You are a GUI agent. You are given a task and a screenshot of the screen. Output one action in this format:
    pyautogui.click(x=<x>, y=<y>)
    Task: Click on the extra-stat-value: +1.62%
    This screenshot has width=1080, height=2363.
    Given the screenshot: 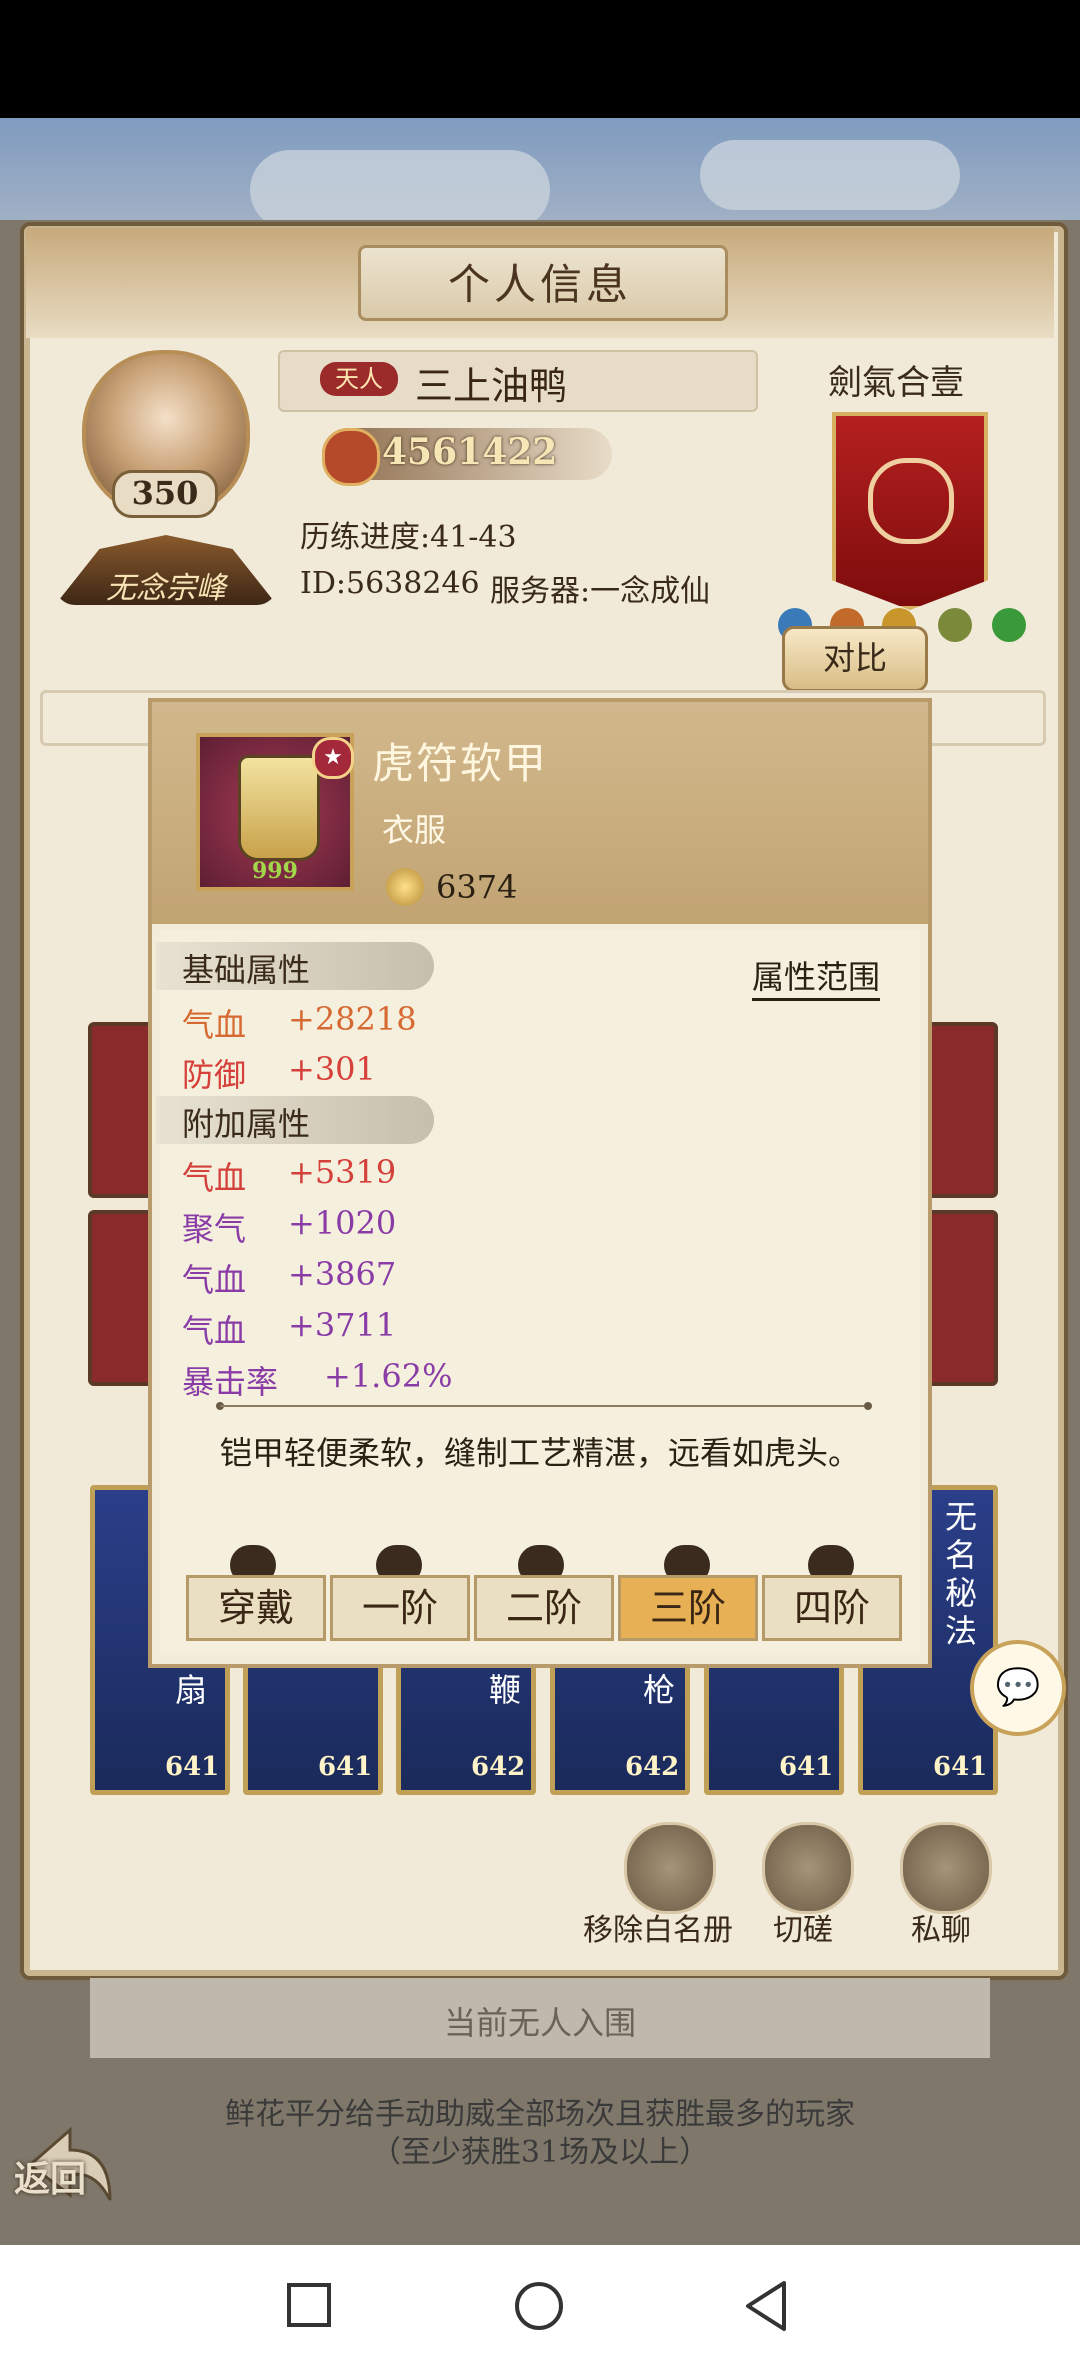 What is the action you would take?
    pyautogui.click(x=388, y=1376)
    